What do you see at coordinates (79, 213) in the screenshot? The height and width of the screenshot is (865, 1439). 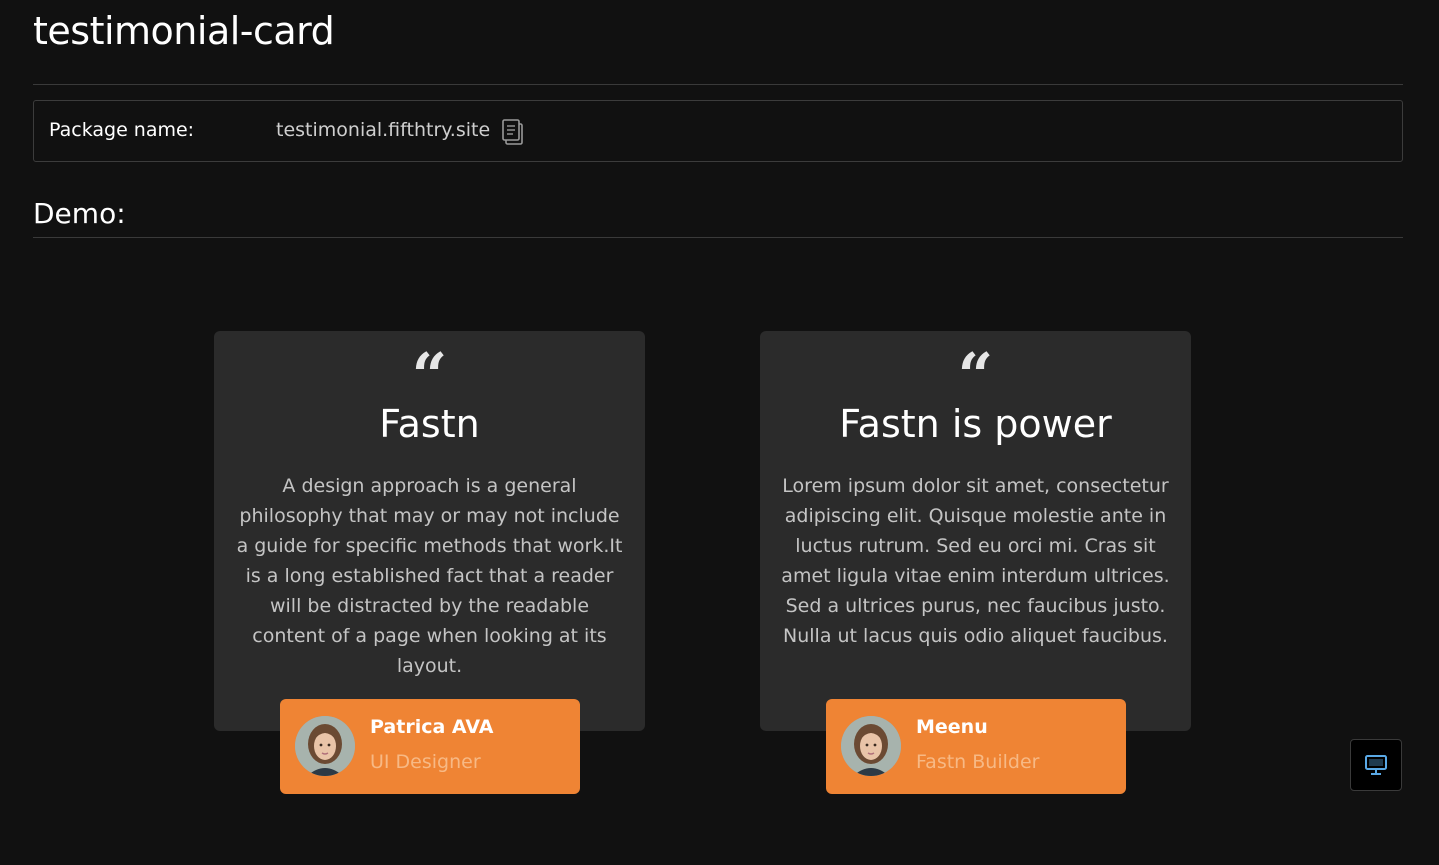 I see `demo-heading: Demo:` at bounding box center [79, 213].